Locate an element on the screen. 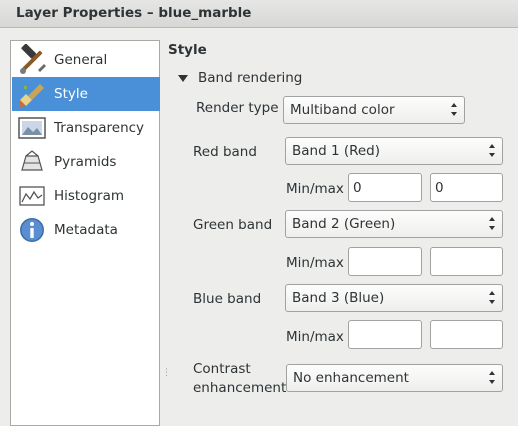  sidebar-item-label: Histogram is located at coordinates (89, 196).